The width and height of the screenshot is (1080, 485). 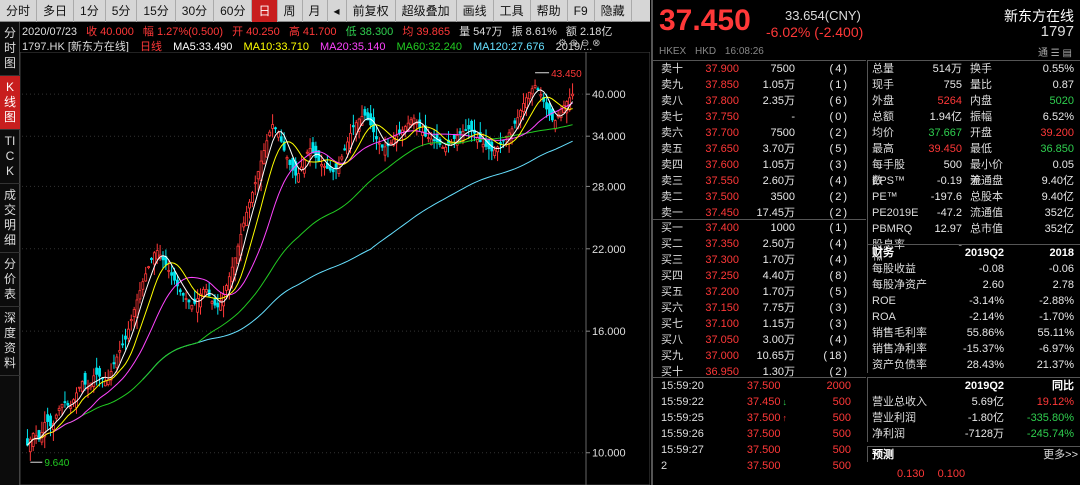 What do you see at coordinates (56, 11) in the screenshot?
I see `toolbar-item: 多日` at bounding box center [56, 11].